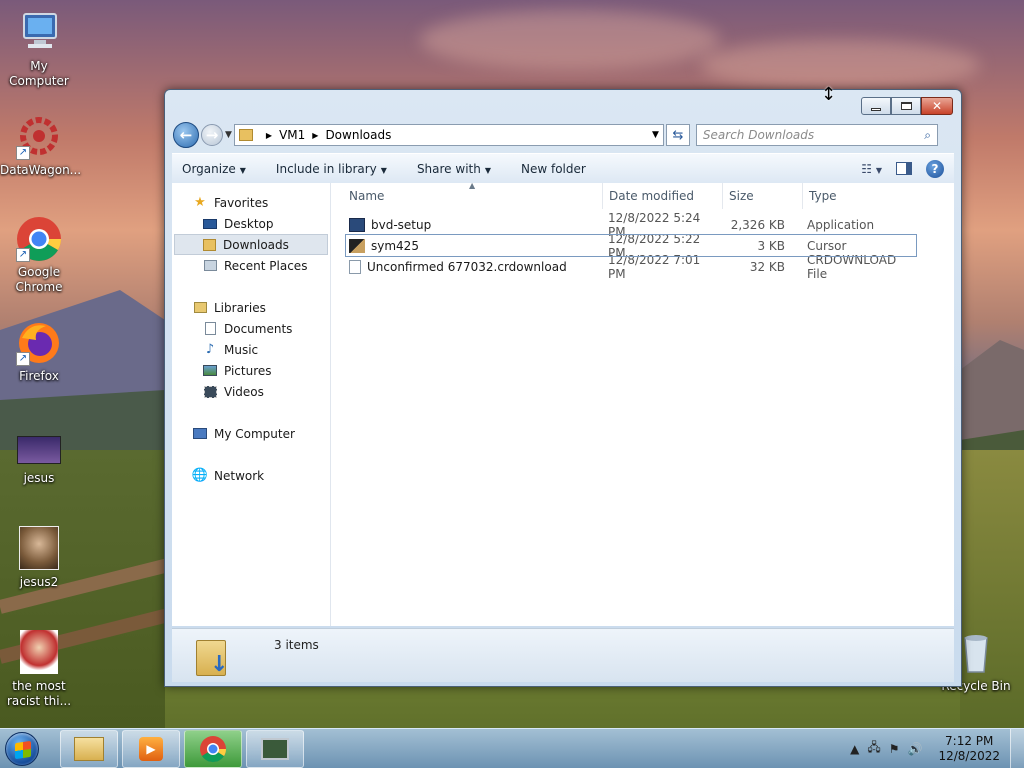 Image resolution: width=1024 pixels, height=768 pixels. I want to click on taskbar-chrome, so click(213, 748).